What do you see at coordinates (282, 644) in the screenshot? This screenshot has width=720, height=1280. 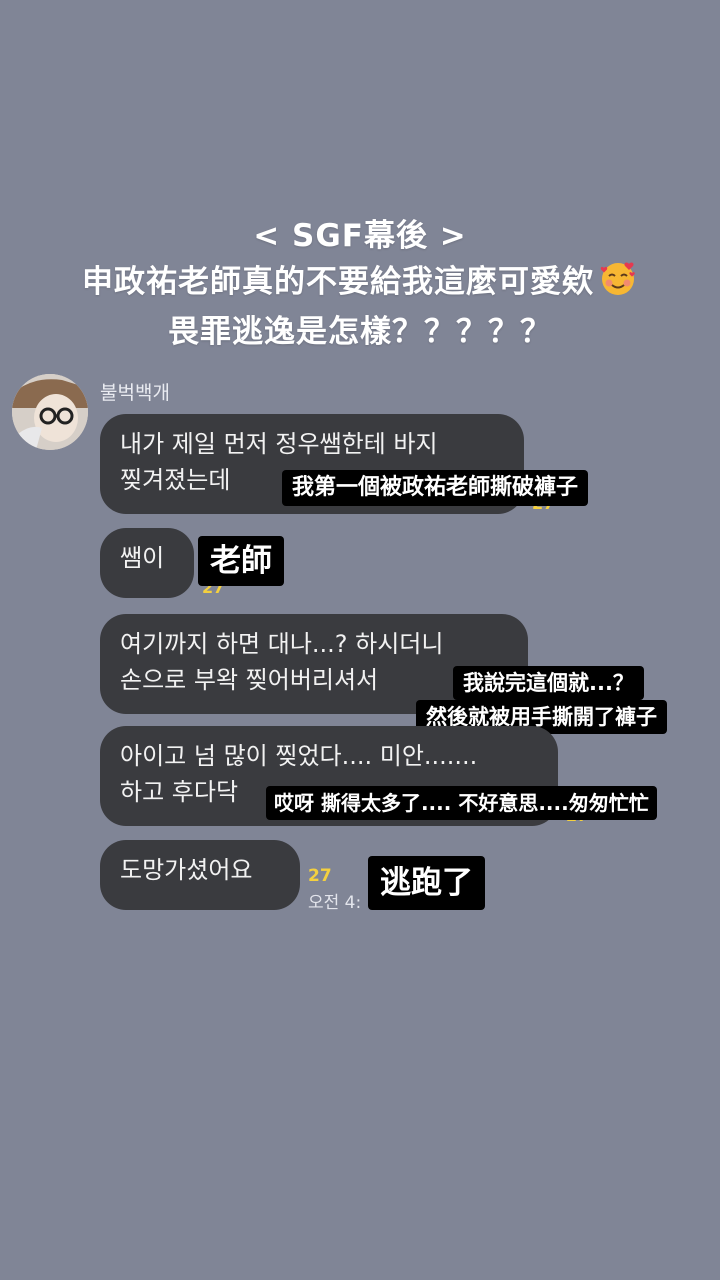 I see `message-line: 여기까지 하면 대나...? 하시더니` at bounding box center [282, 644].